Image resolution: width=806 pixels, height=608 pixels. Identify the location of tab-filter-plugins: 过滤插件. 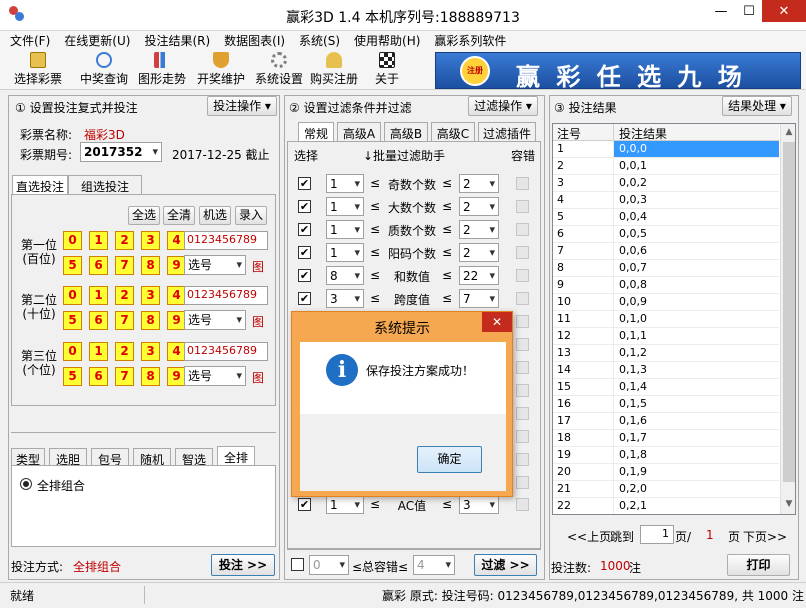
(507, 132).